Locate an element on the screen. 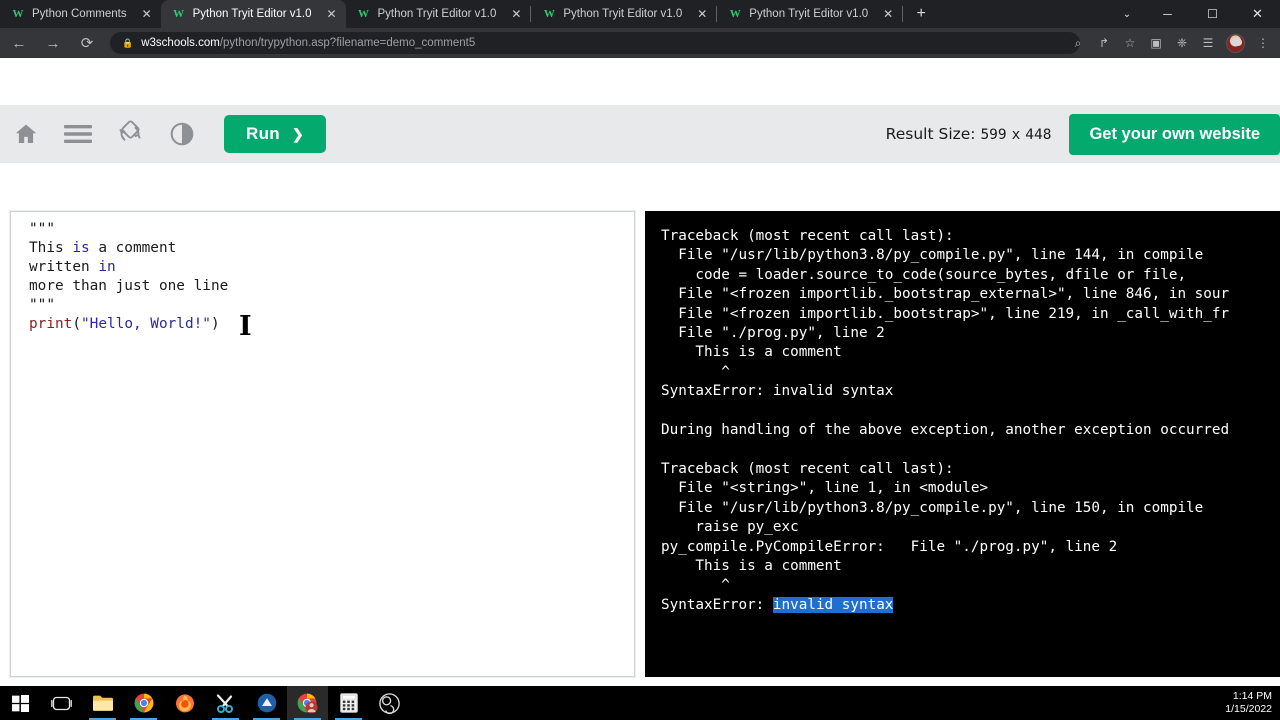  console-line-text: File "<string>", line 1, in <module> is located at coordinates (825, 488).